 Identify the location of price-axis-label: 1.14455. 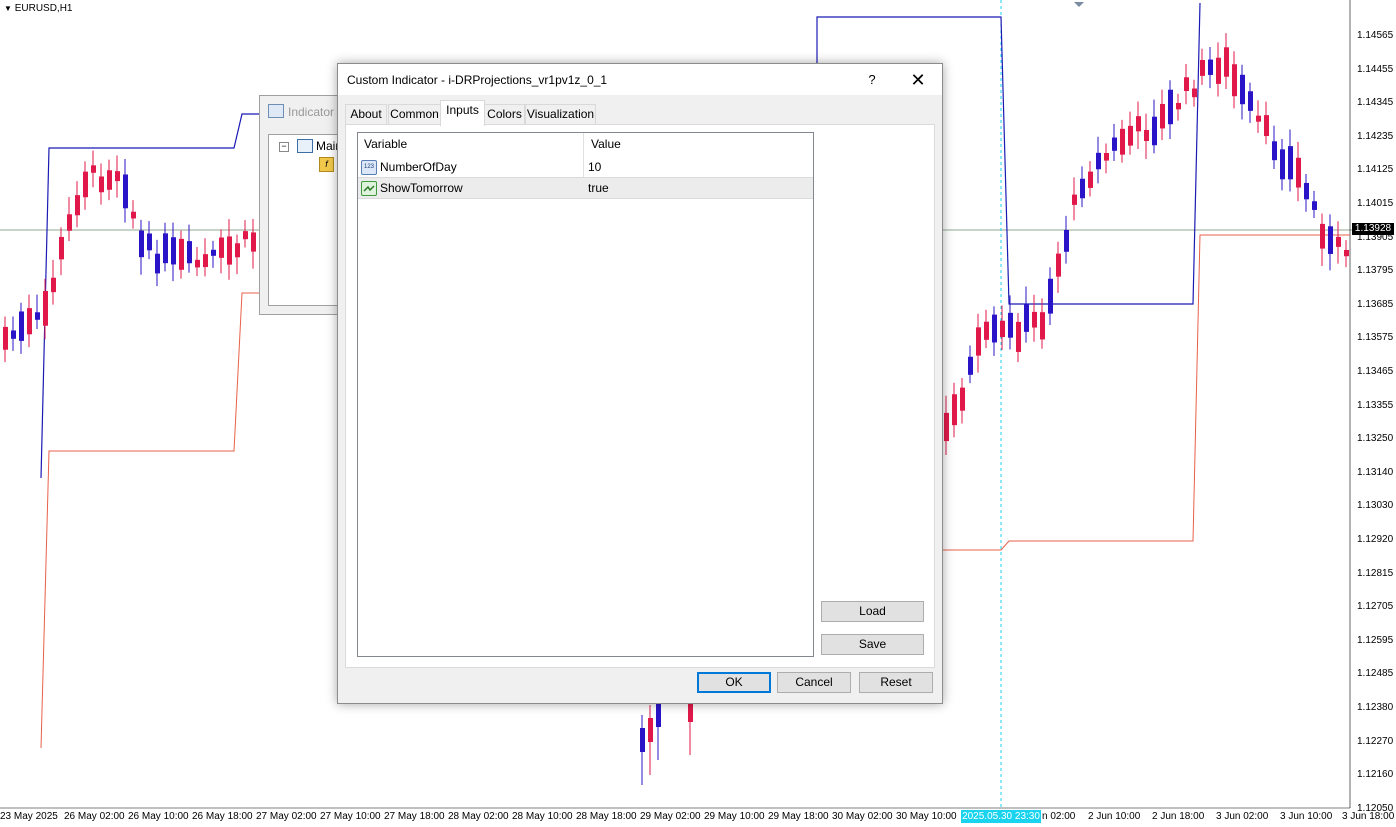
(1375, 69).